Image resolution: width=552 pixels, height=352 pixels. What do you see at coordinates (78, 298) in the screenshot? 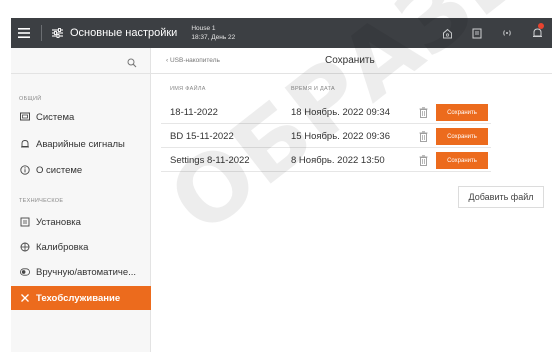
I see `sidebar-item-label: Техобслуживание` at bounding box center [78, 298].